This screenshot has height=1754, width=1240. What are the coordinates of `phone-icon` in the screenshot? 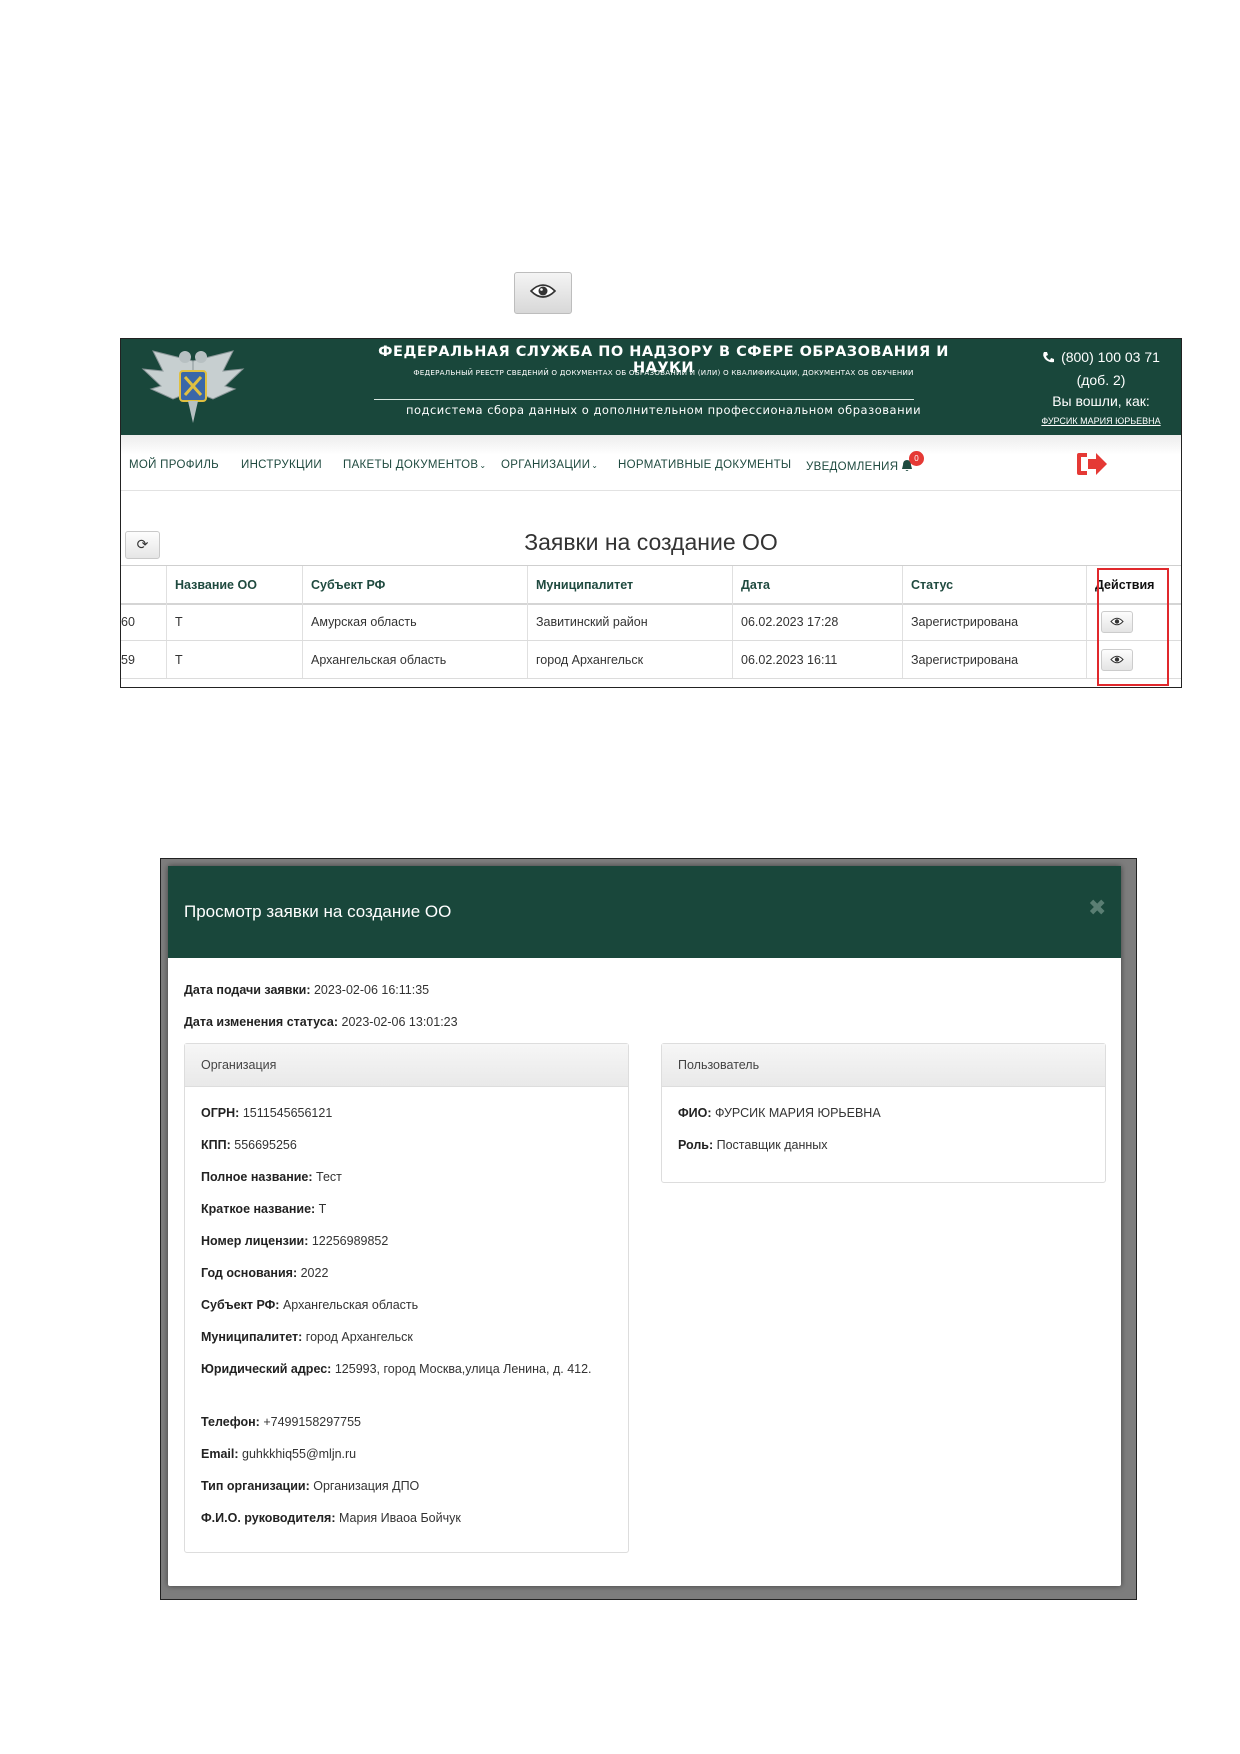 It's located at (1048, 359).